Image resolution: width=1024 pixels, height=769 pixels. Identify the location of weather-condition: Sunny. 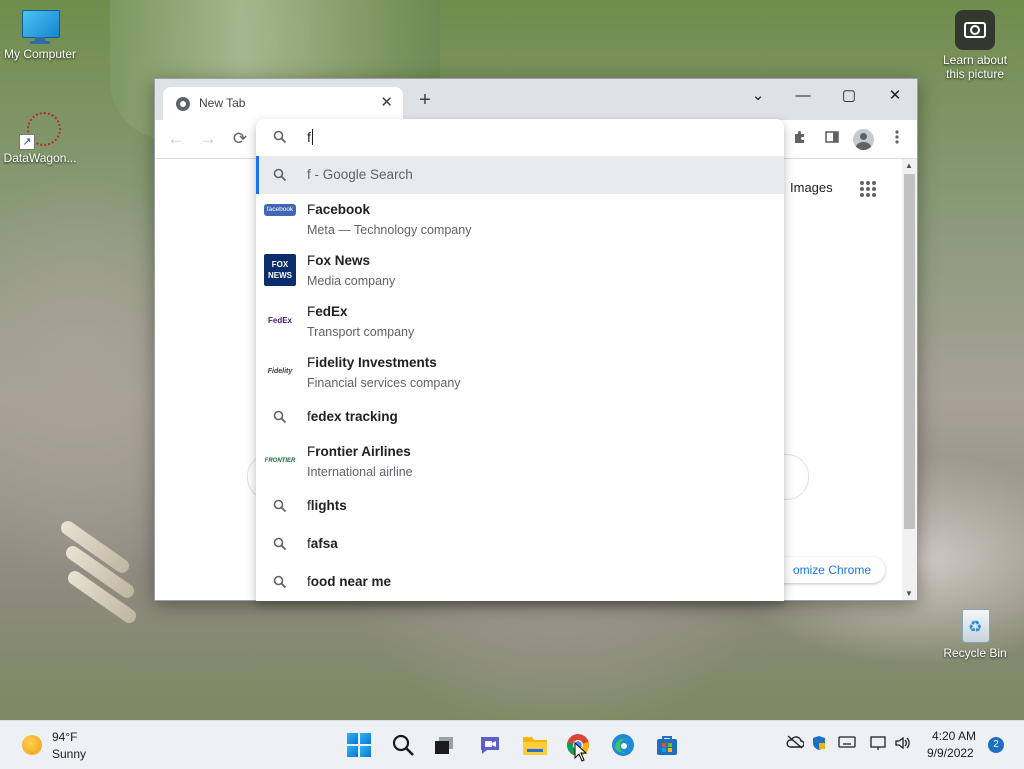
(69, 754).